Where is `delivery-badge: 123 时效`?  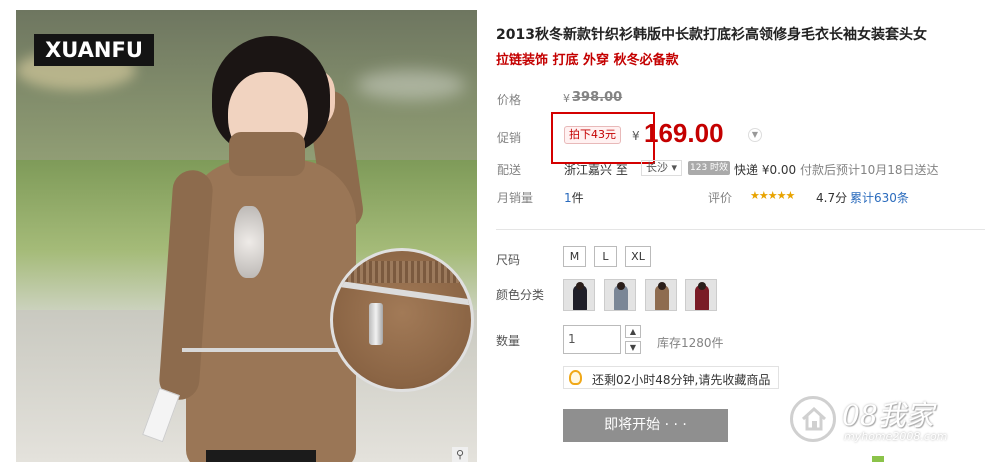 delivery-badge: 123 时效 is located at coordinates (709, 168).